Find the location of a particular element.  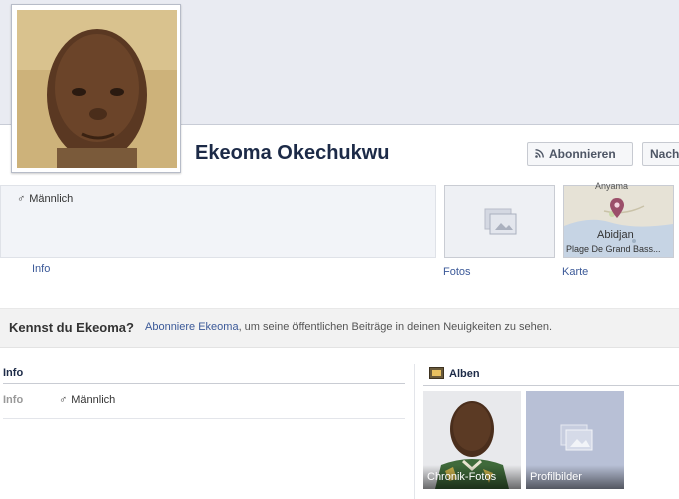

message-button: Nach is located at coordinates (660, 154).